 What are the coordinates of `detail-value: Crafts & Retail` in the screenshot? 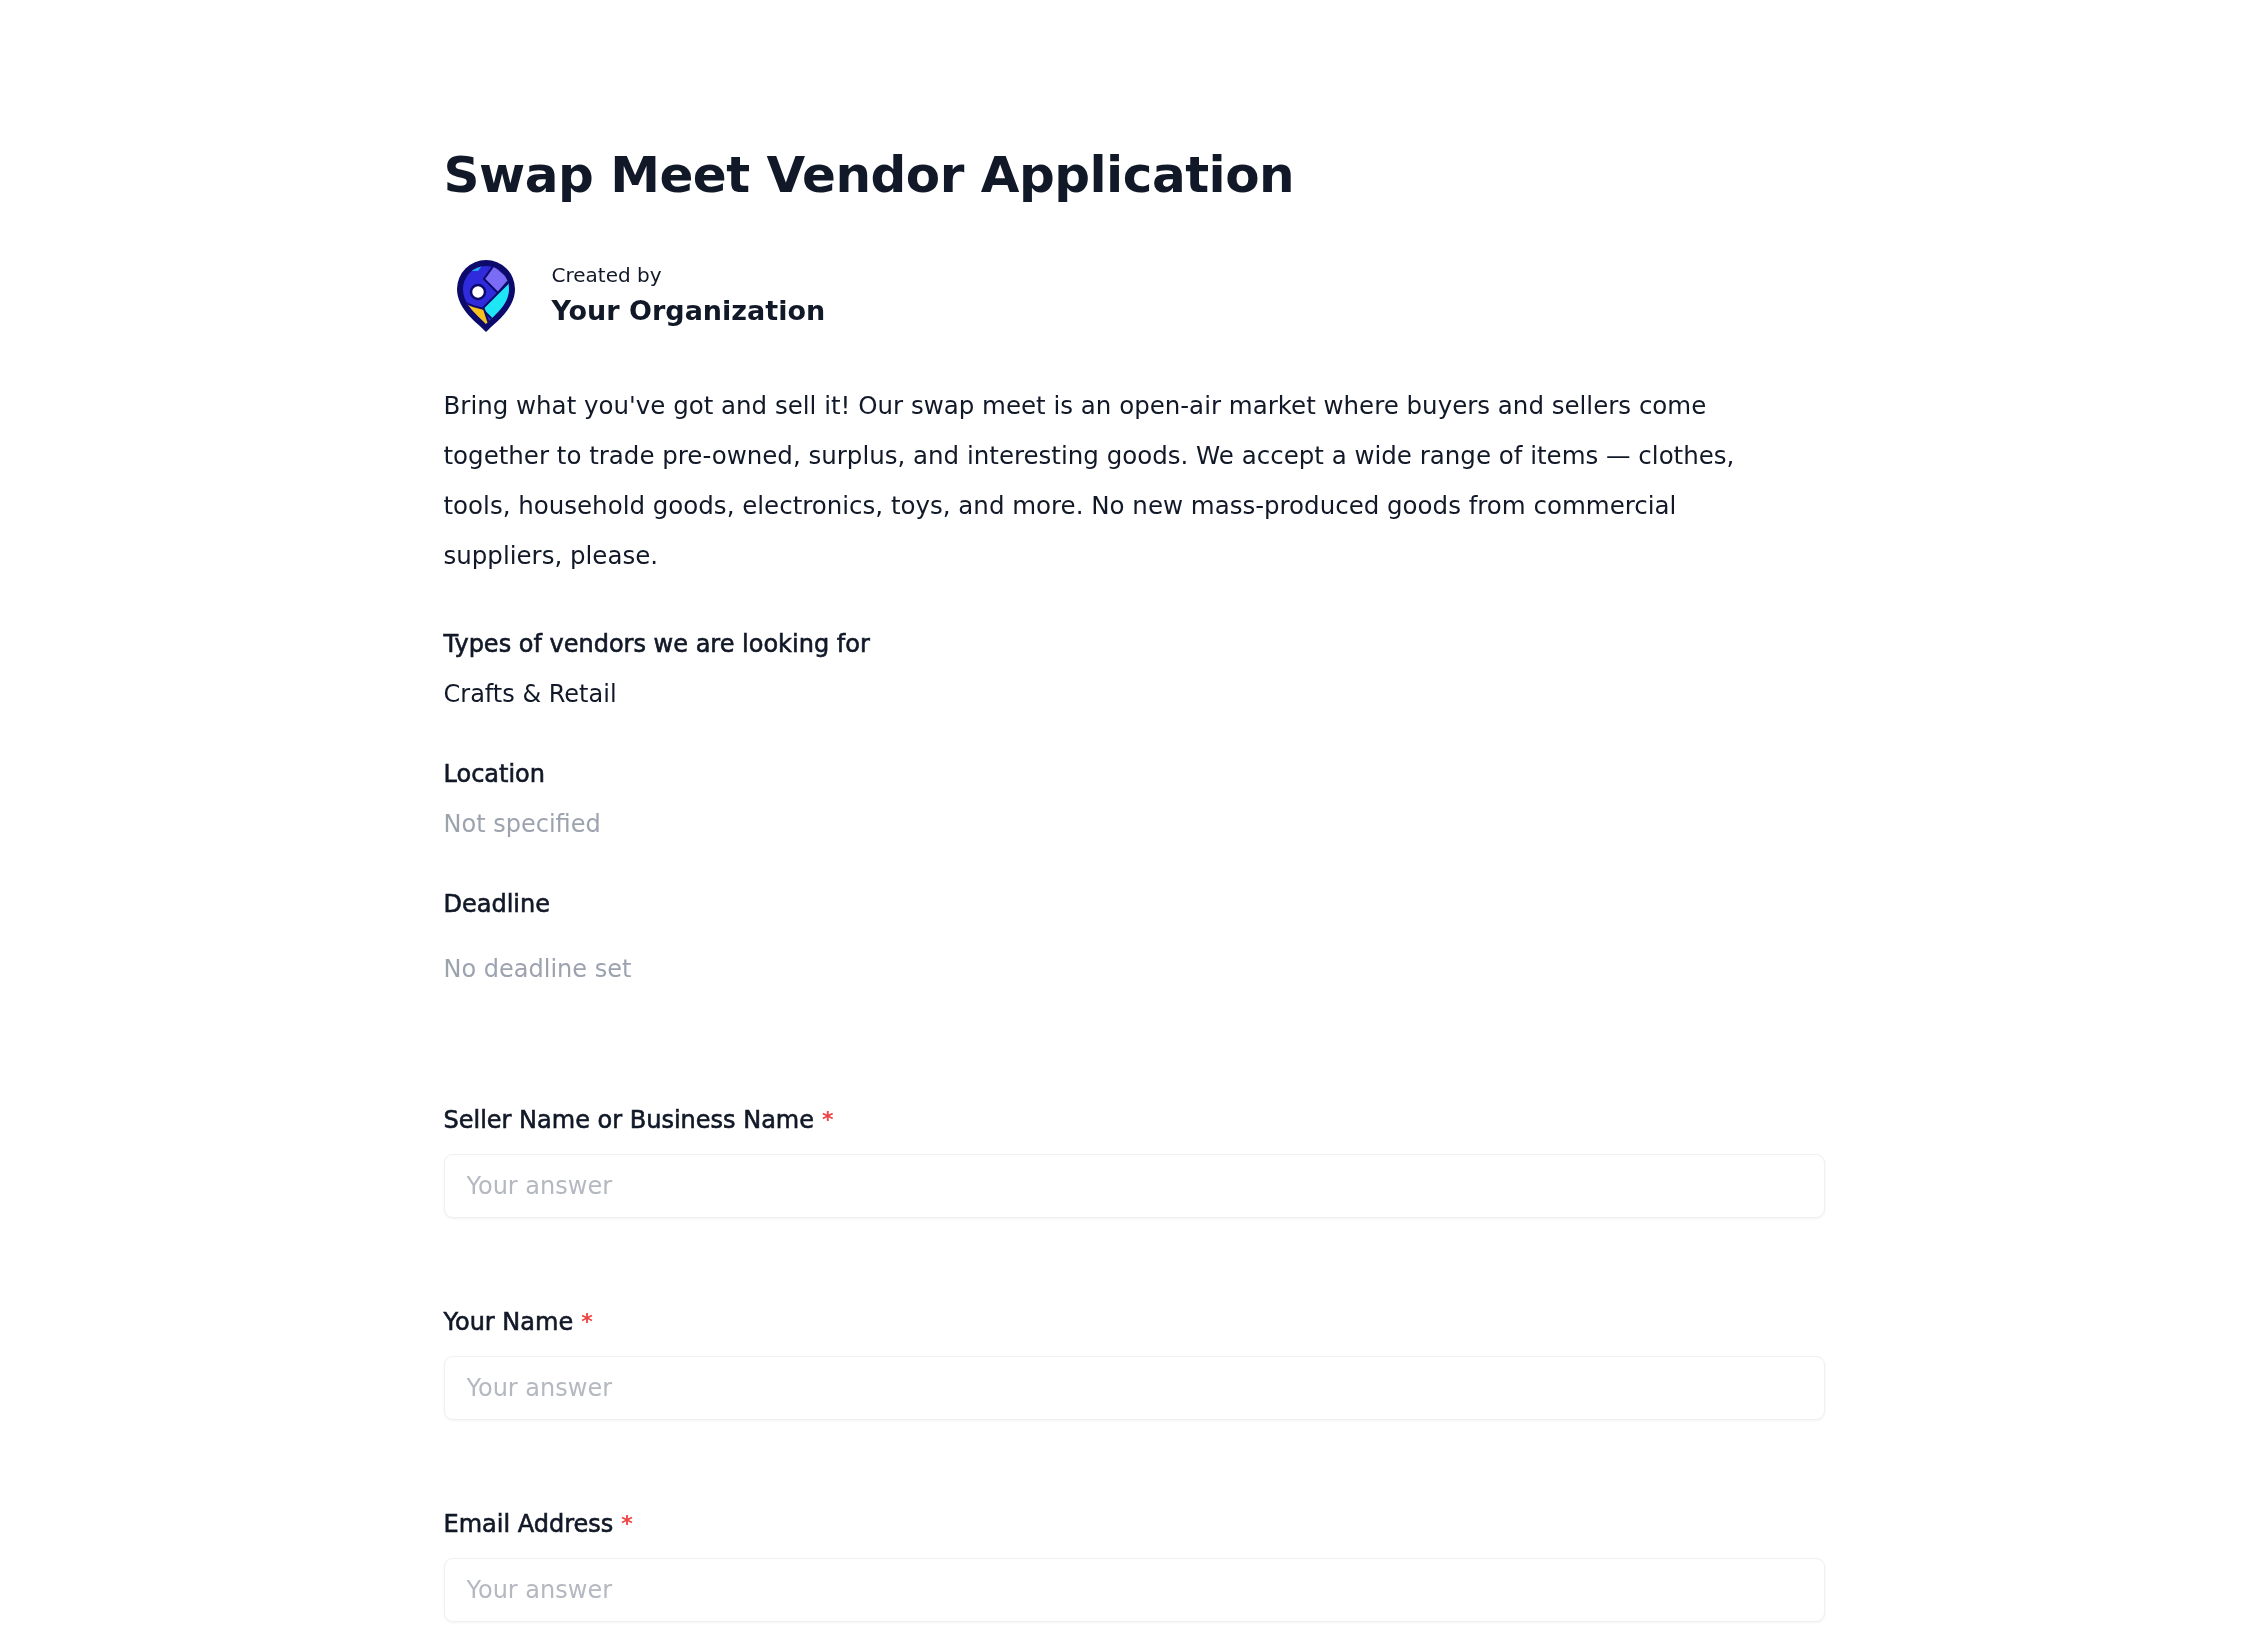 It's located at (530, 694).